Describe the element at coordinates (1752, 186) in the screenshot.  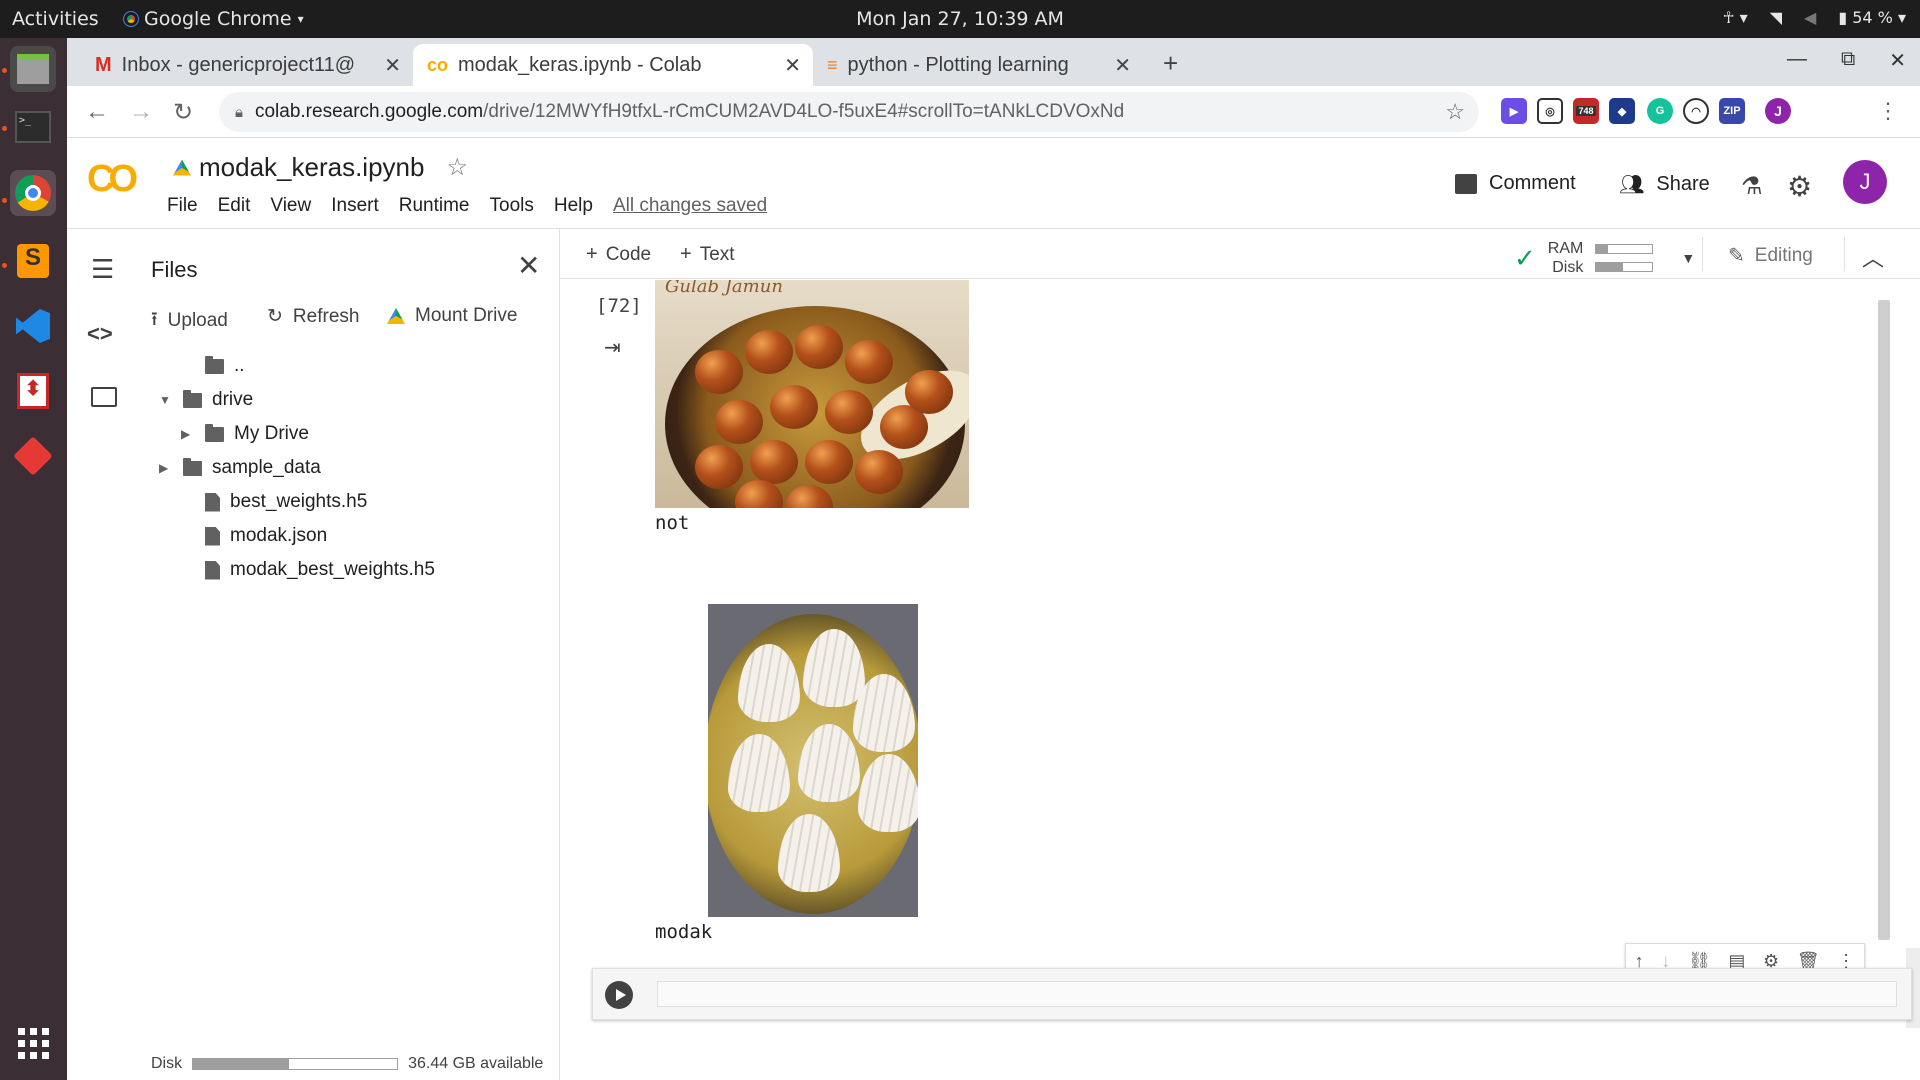
I see `flask-icon: ⚗︎` at that location.